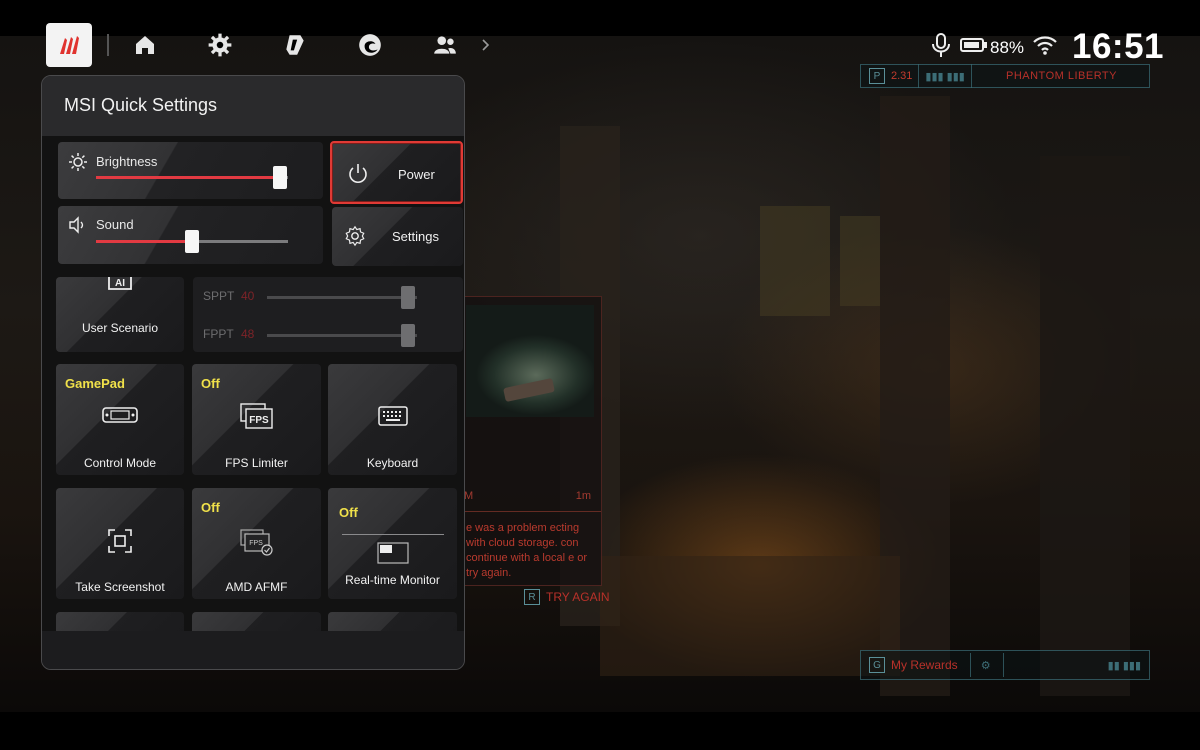 This screenshot has height=750, width=1200. What do you see at coordinates (210, 383) in the screenshot?
I see `fps-limiter-state: Off` at bounding box center [210, 383].